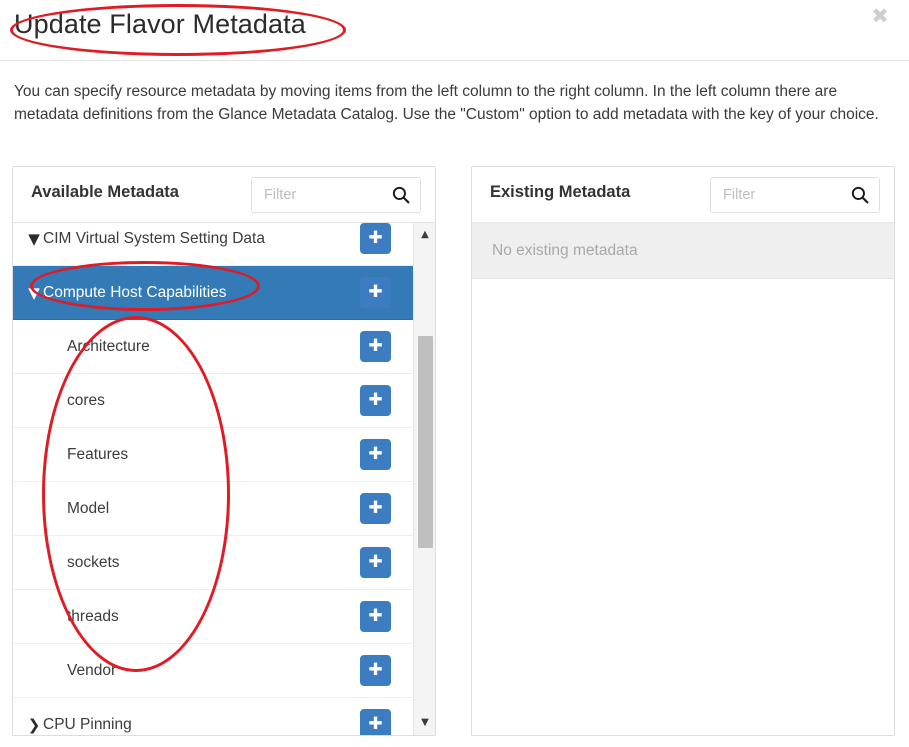 The image size is (909, 747). I want to click on metadata-row: threads ✚, so click(213, 617).